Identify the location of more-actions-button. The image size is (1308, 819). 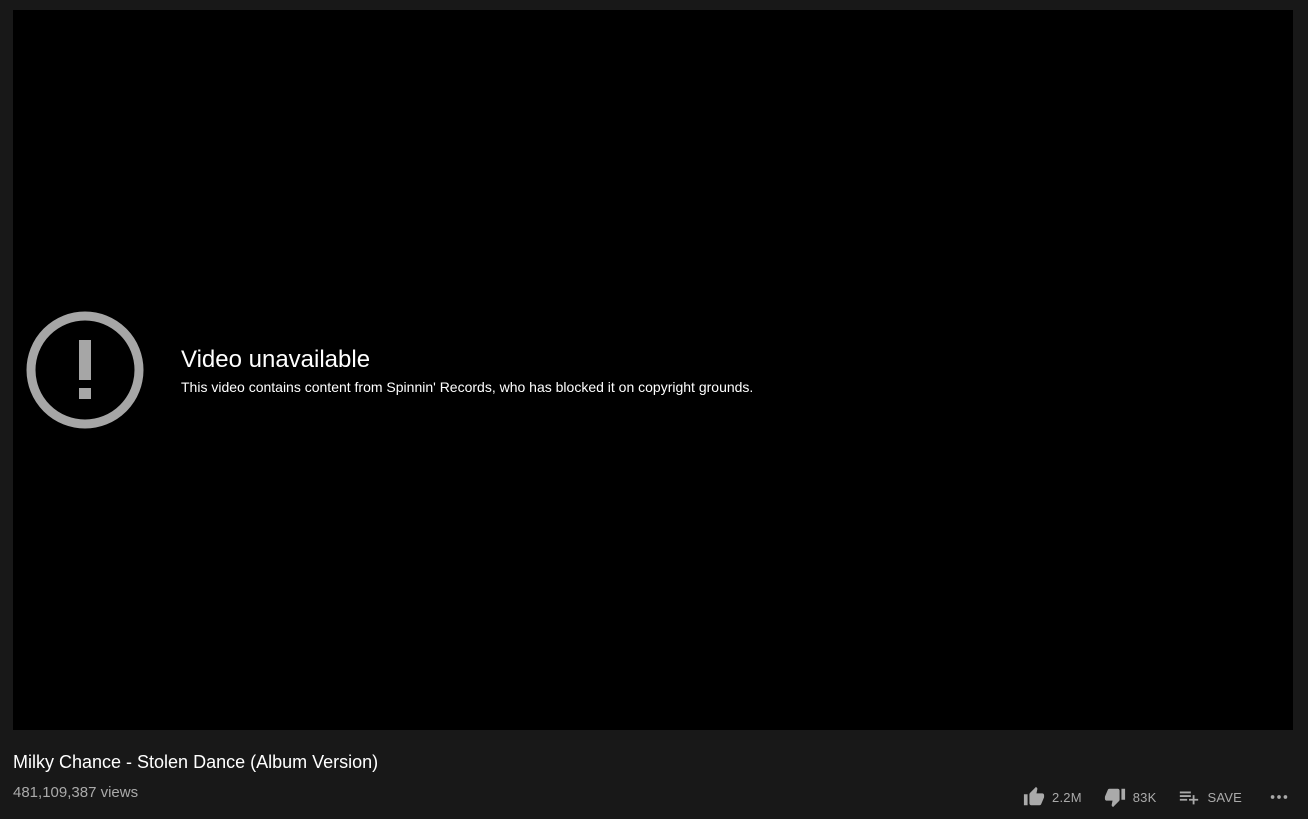
(1279, 797).